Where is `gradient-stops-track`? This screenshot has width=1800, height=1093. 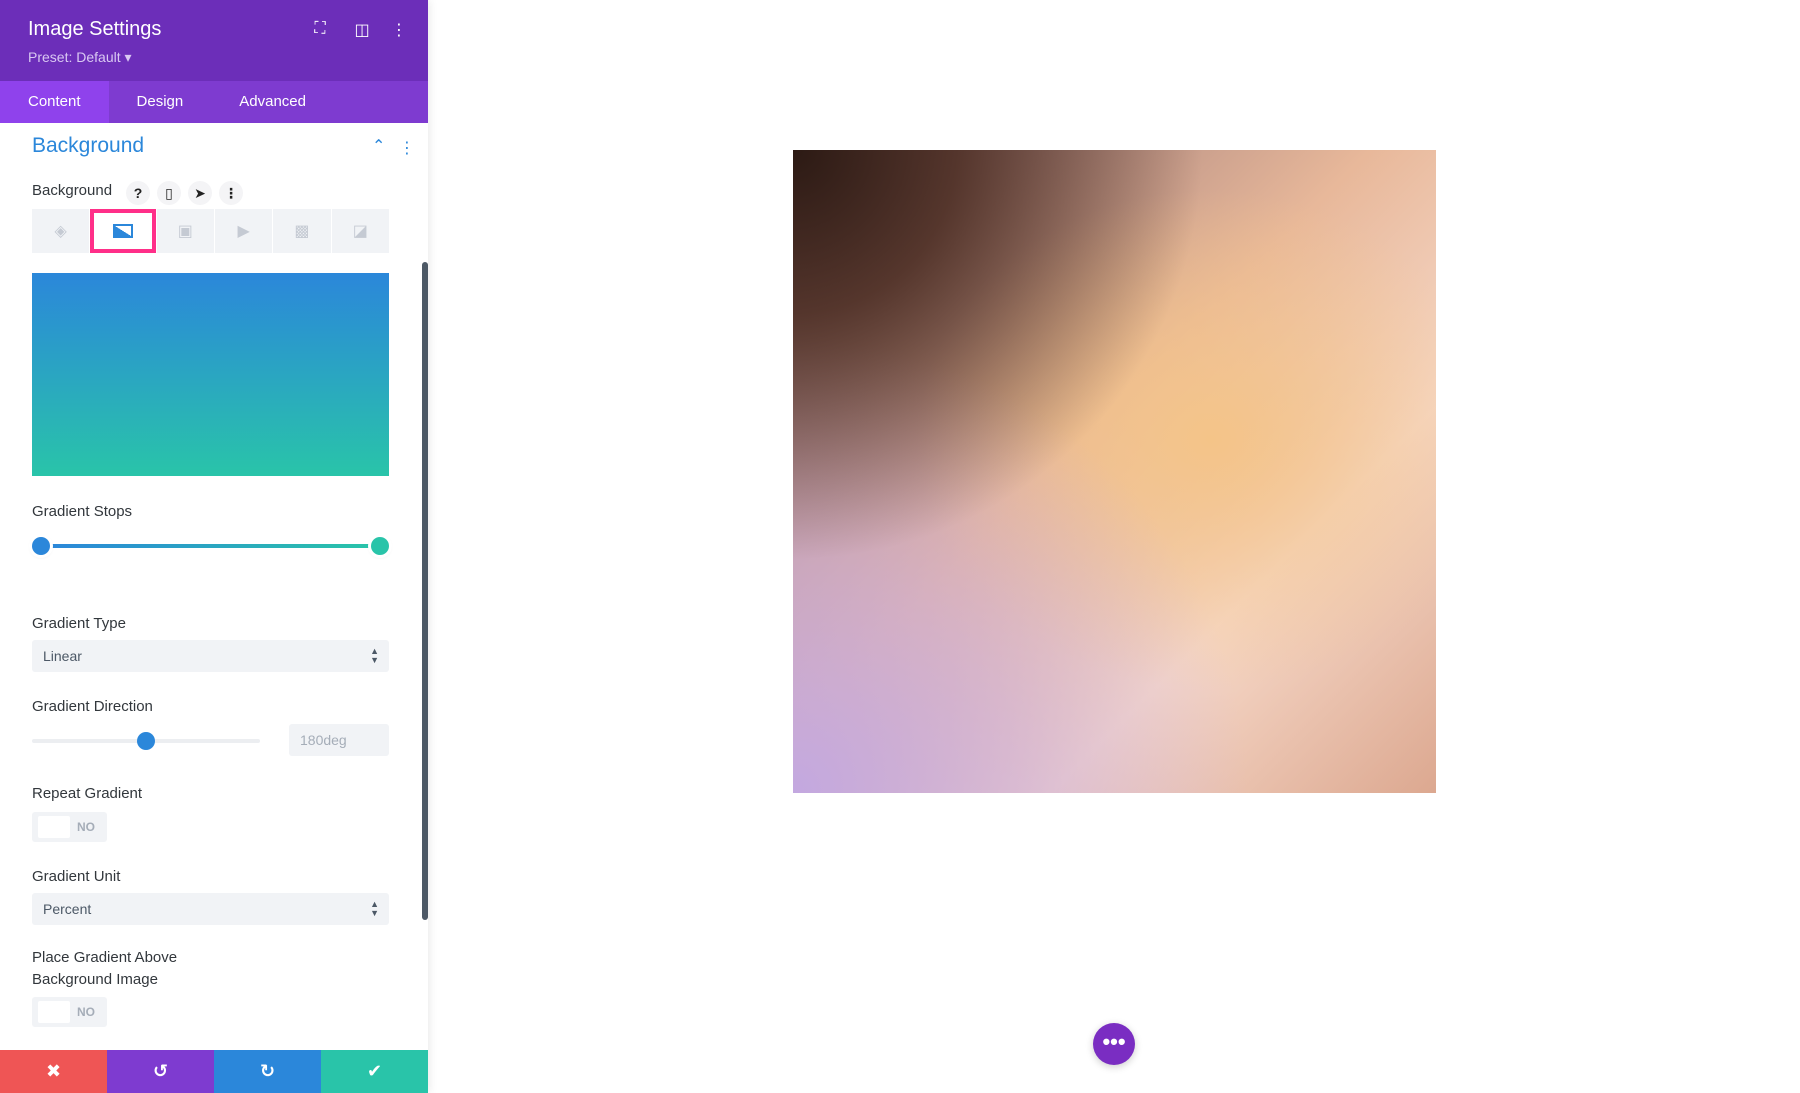 gradient-stops-track is located at coordinates (210, 546).